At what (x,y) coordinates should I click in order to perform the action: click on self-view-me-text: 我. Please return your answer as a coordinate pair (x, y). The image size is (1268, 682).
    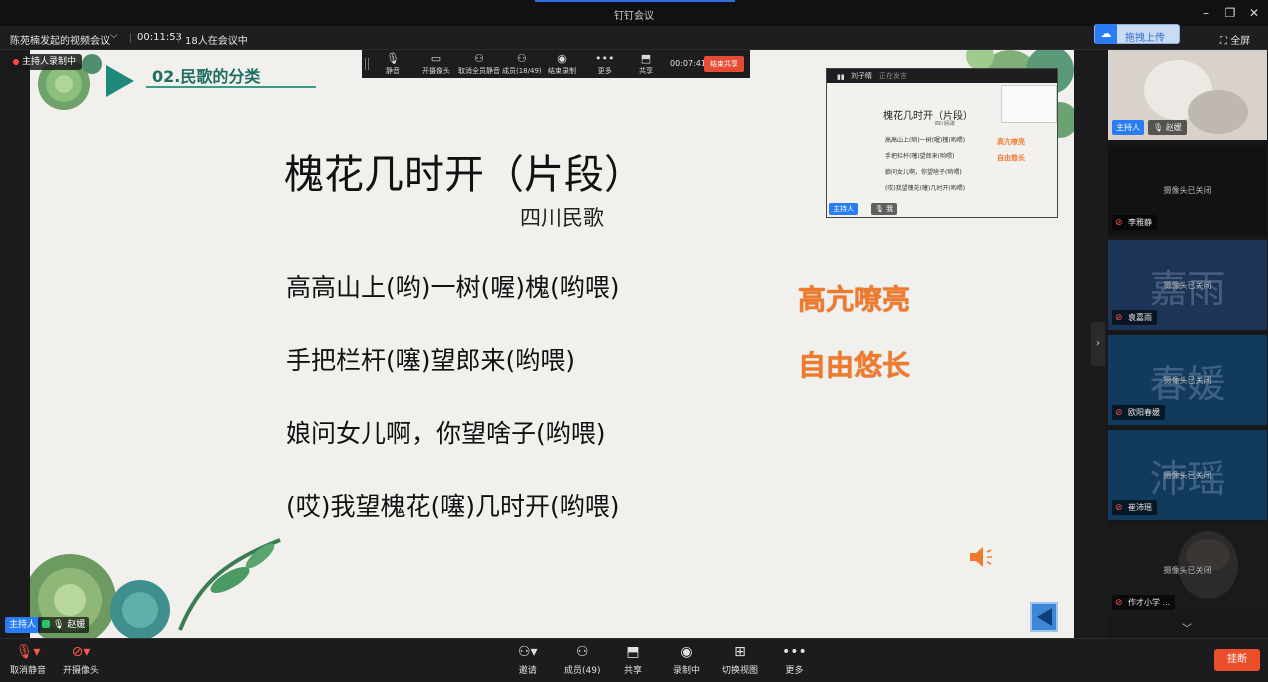
    Looking at the image, I should click on (890, 209).